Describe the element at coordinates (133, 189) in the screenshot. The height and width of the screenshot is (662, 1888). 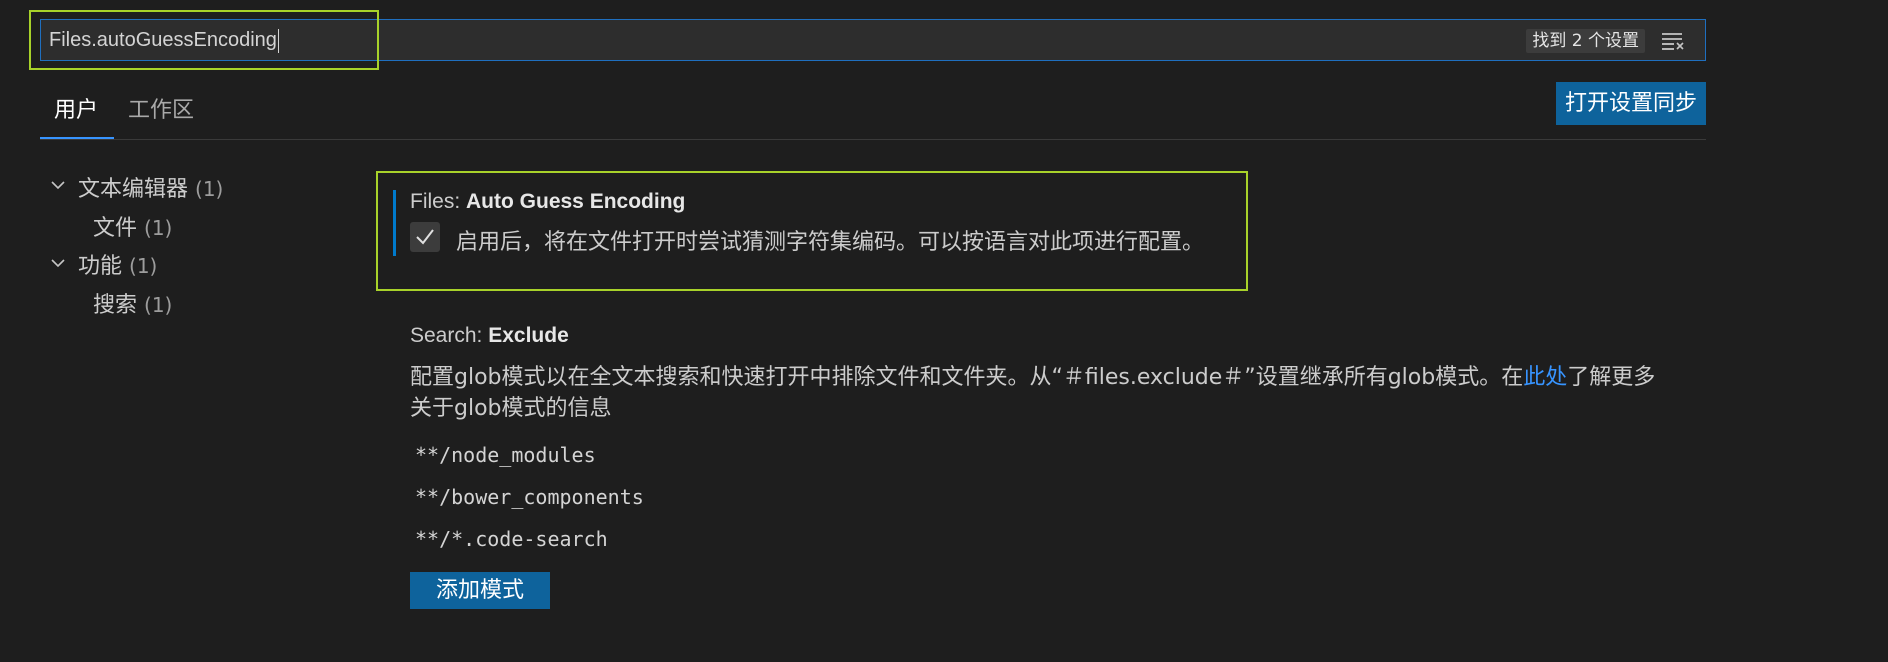
I see `toc-item-label: 文本编辑器` at that location.